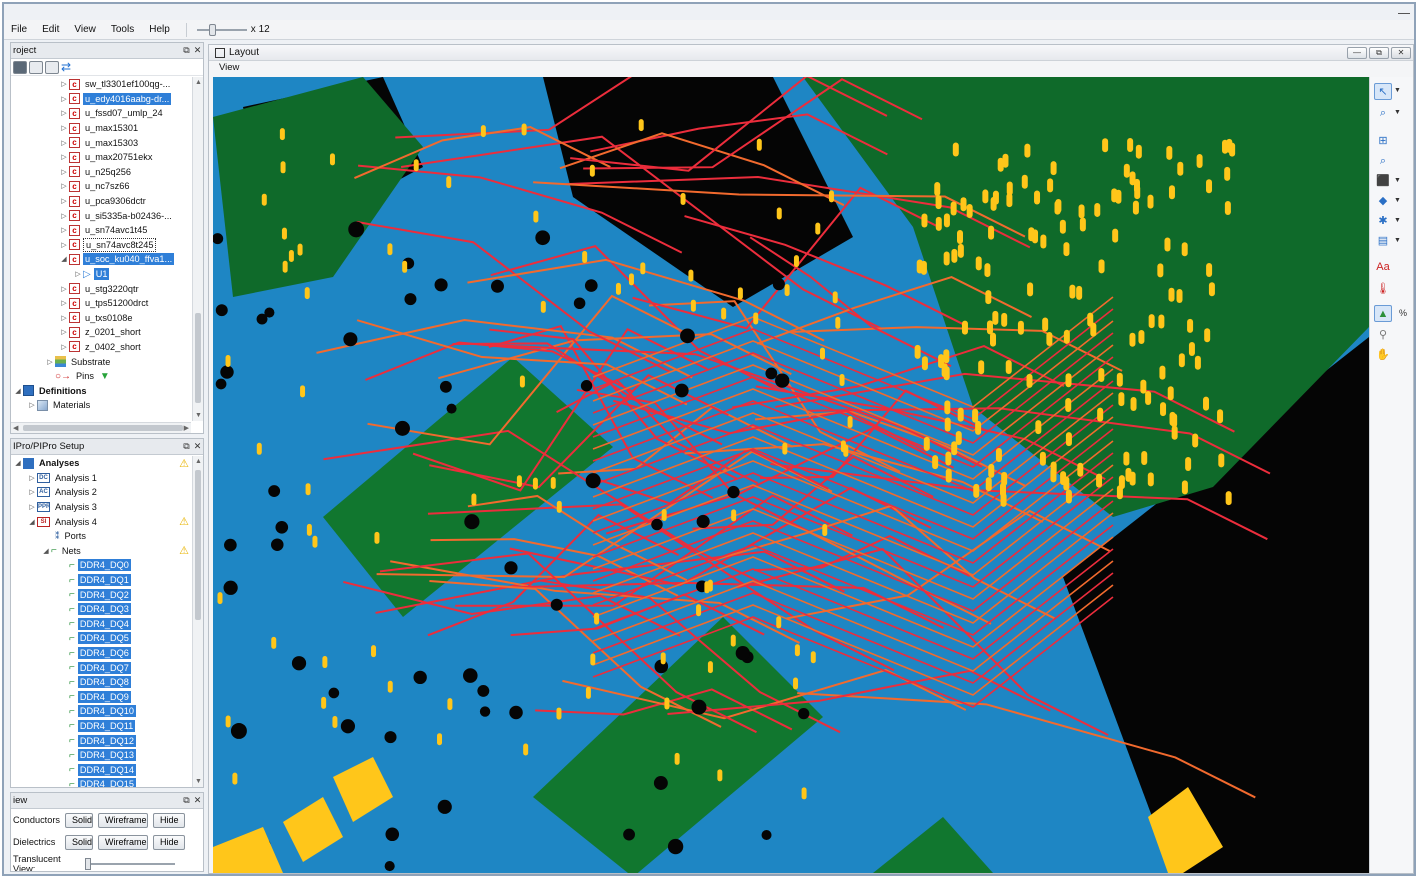 Image resolution: width=1418 pixels, height=878 pixels. Describe the element at coordinates (101, 653) in the screenshot. I see `net-item: ⌐ DDR4_DQ6` at that location.